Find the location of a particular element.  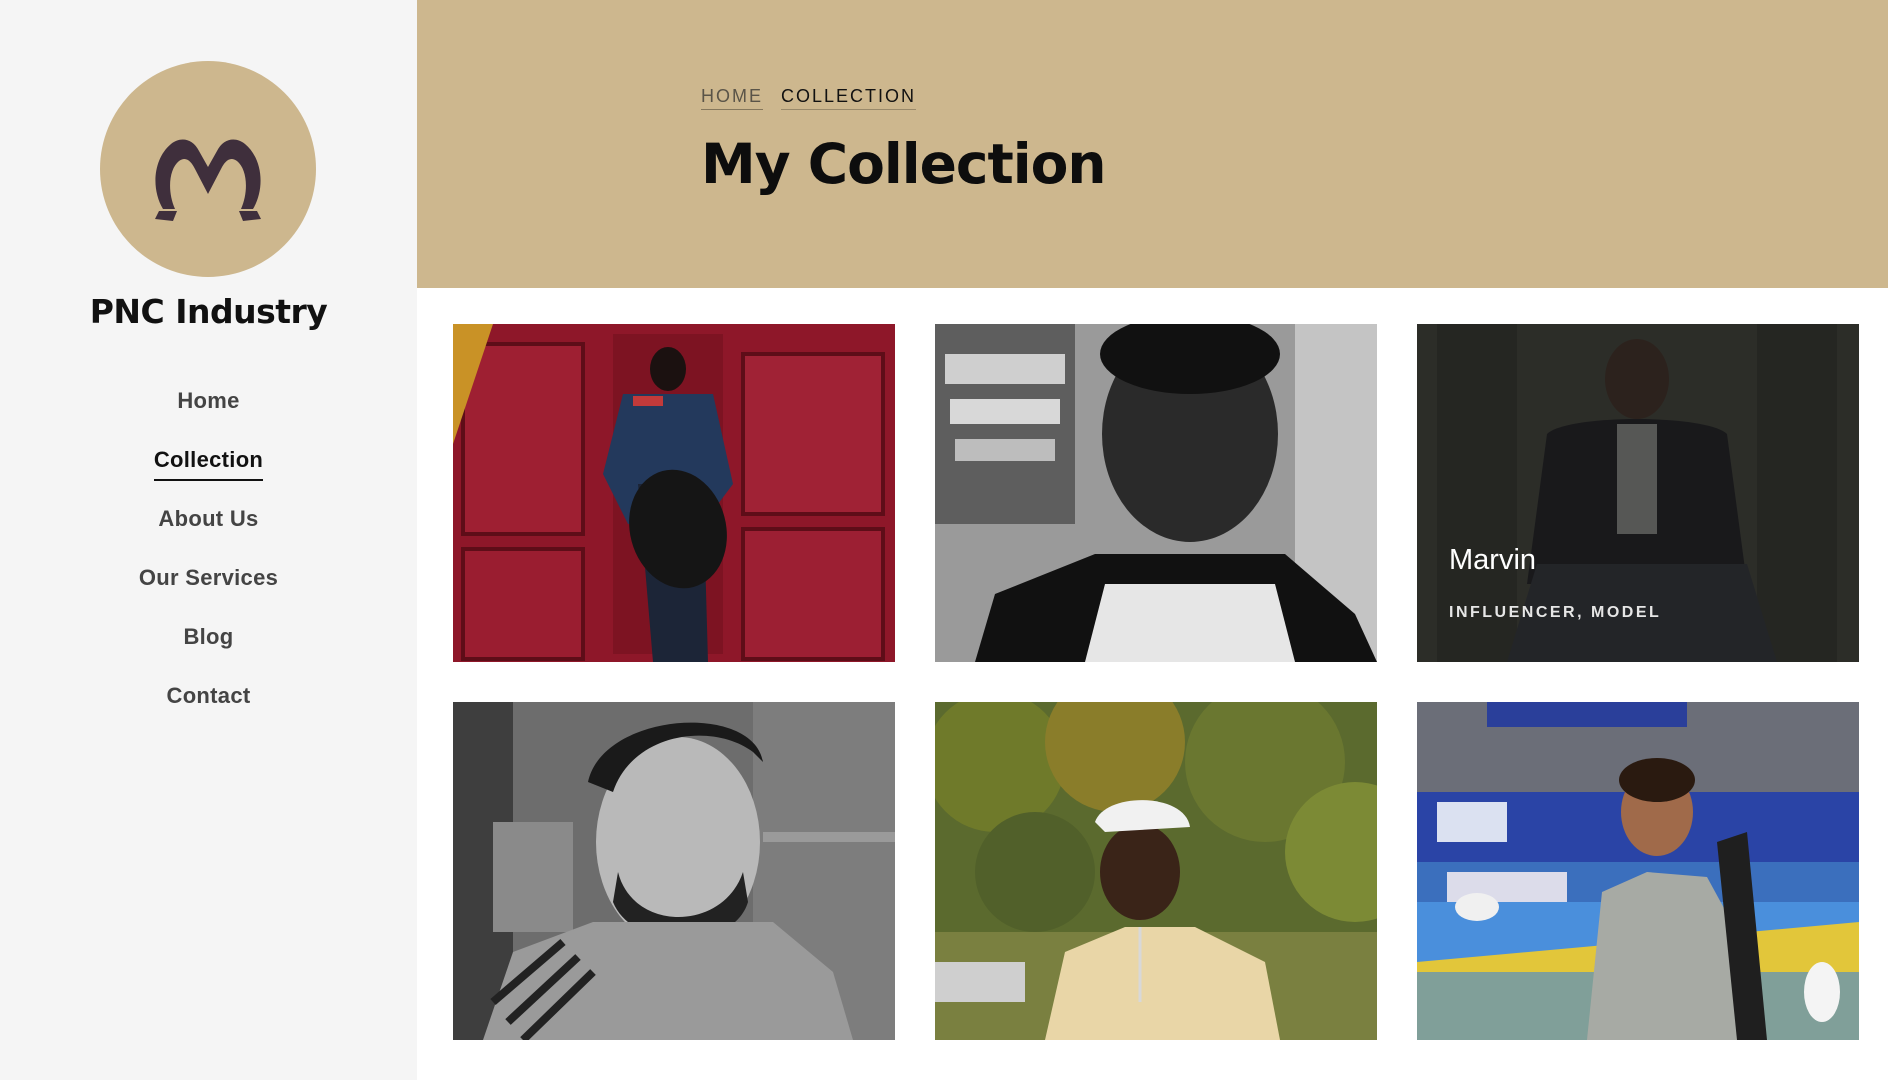

nav-item-contact: Contact is located at coordinates (208, 712).